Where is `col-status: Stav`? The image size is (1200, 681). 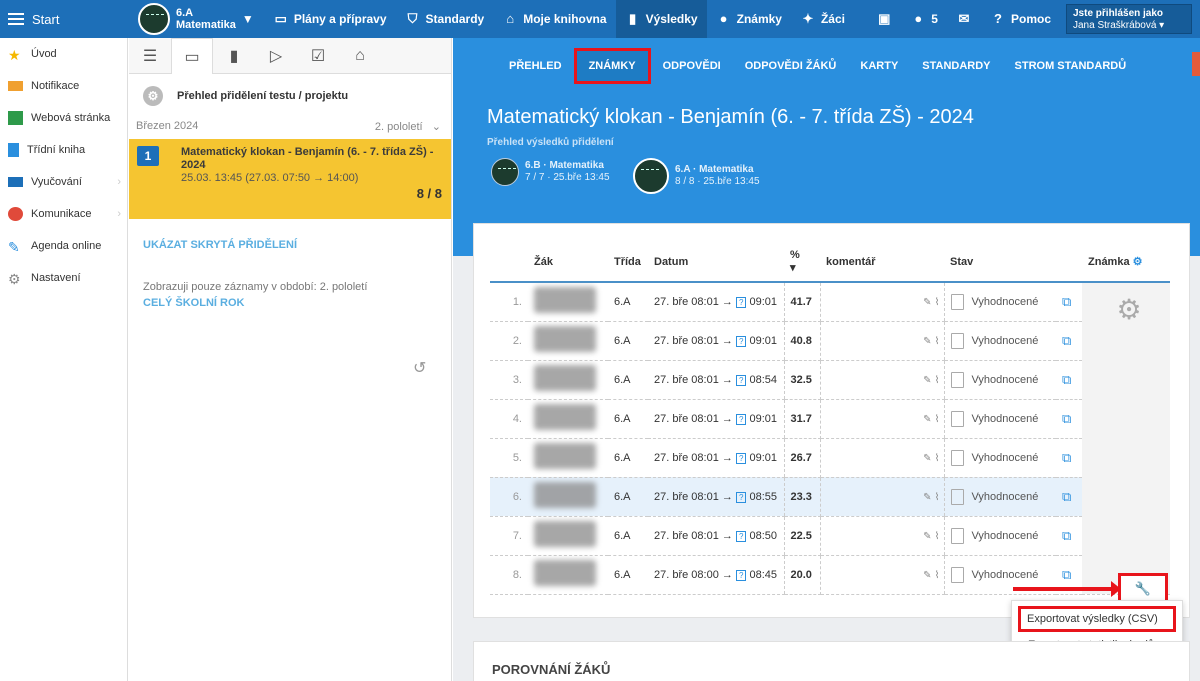
col-status: Stav is located at coordinates (1000, 262).